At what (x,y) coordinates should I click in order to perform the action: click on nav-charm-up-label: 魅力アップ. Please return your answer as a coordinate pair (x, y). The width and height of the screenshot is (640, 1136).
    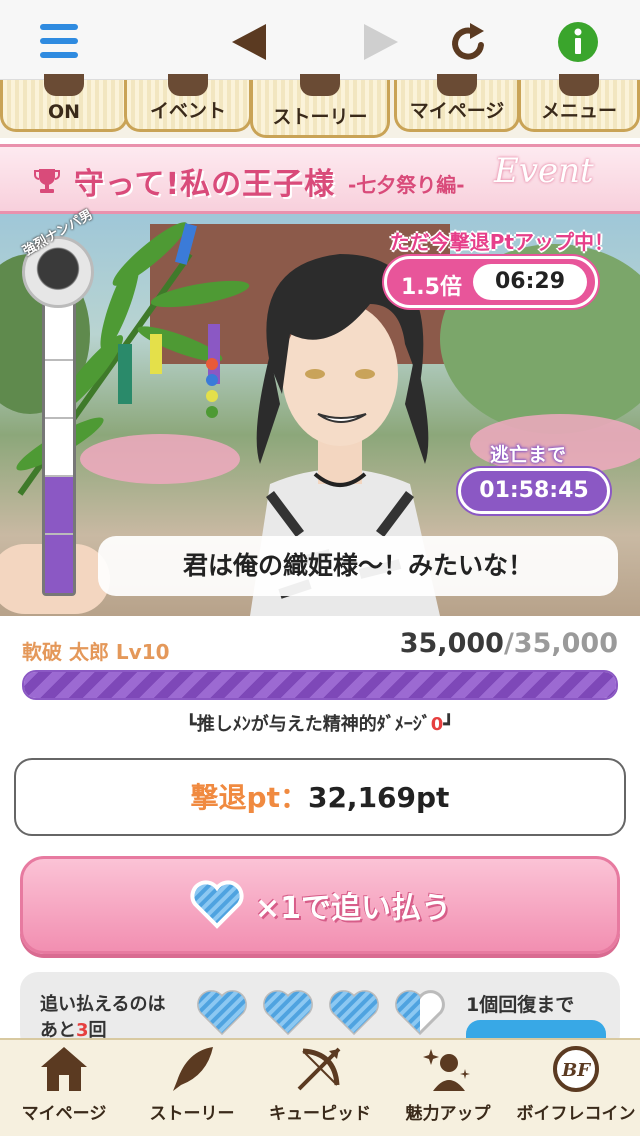
    Looking at the image, I should click on (448, 1114).